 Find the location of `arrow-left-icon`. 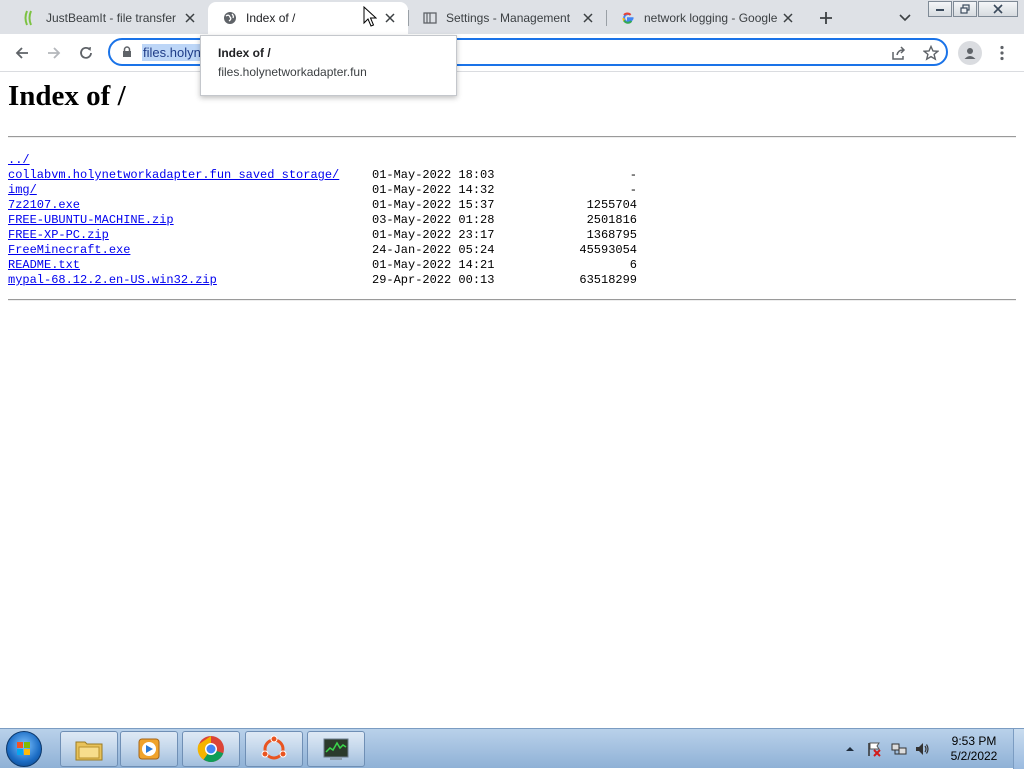

arrow-left-icon is located at coordinates (21, 53).